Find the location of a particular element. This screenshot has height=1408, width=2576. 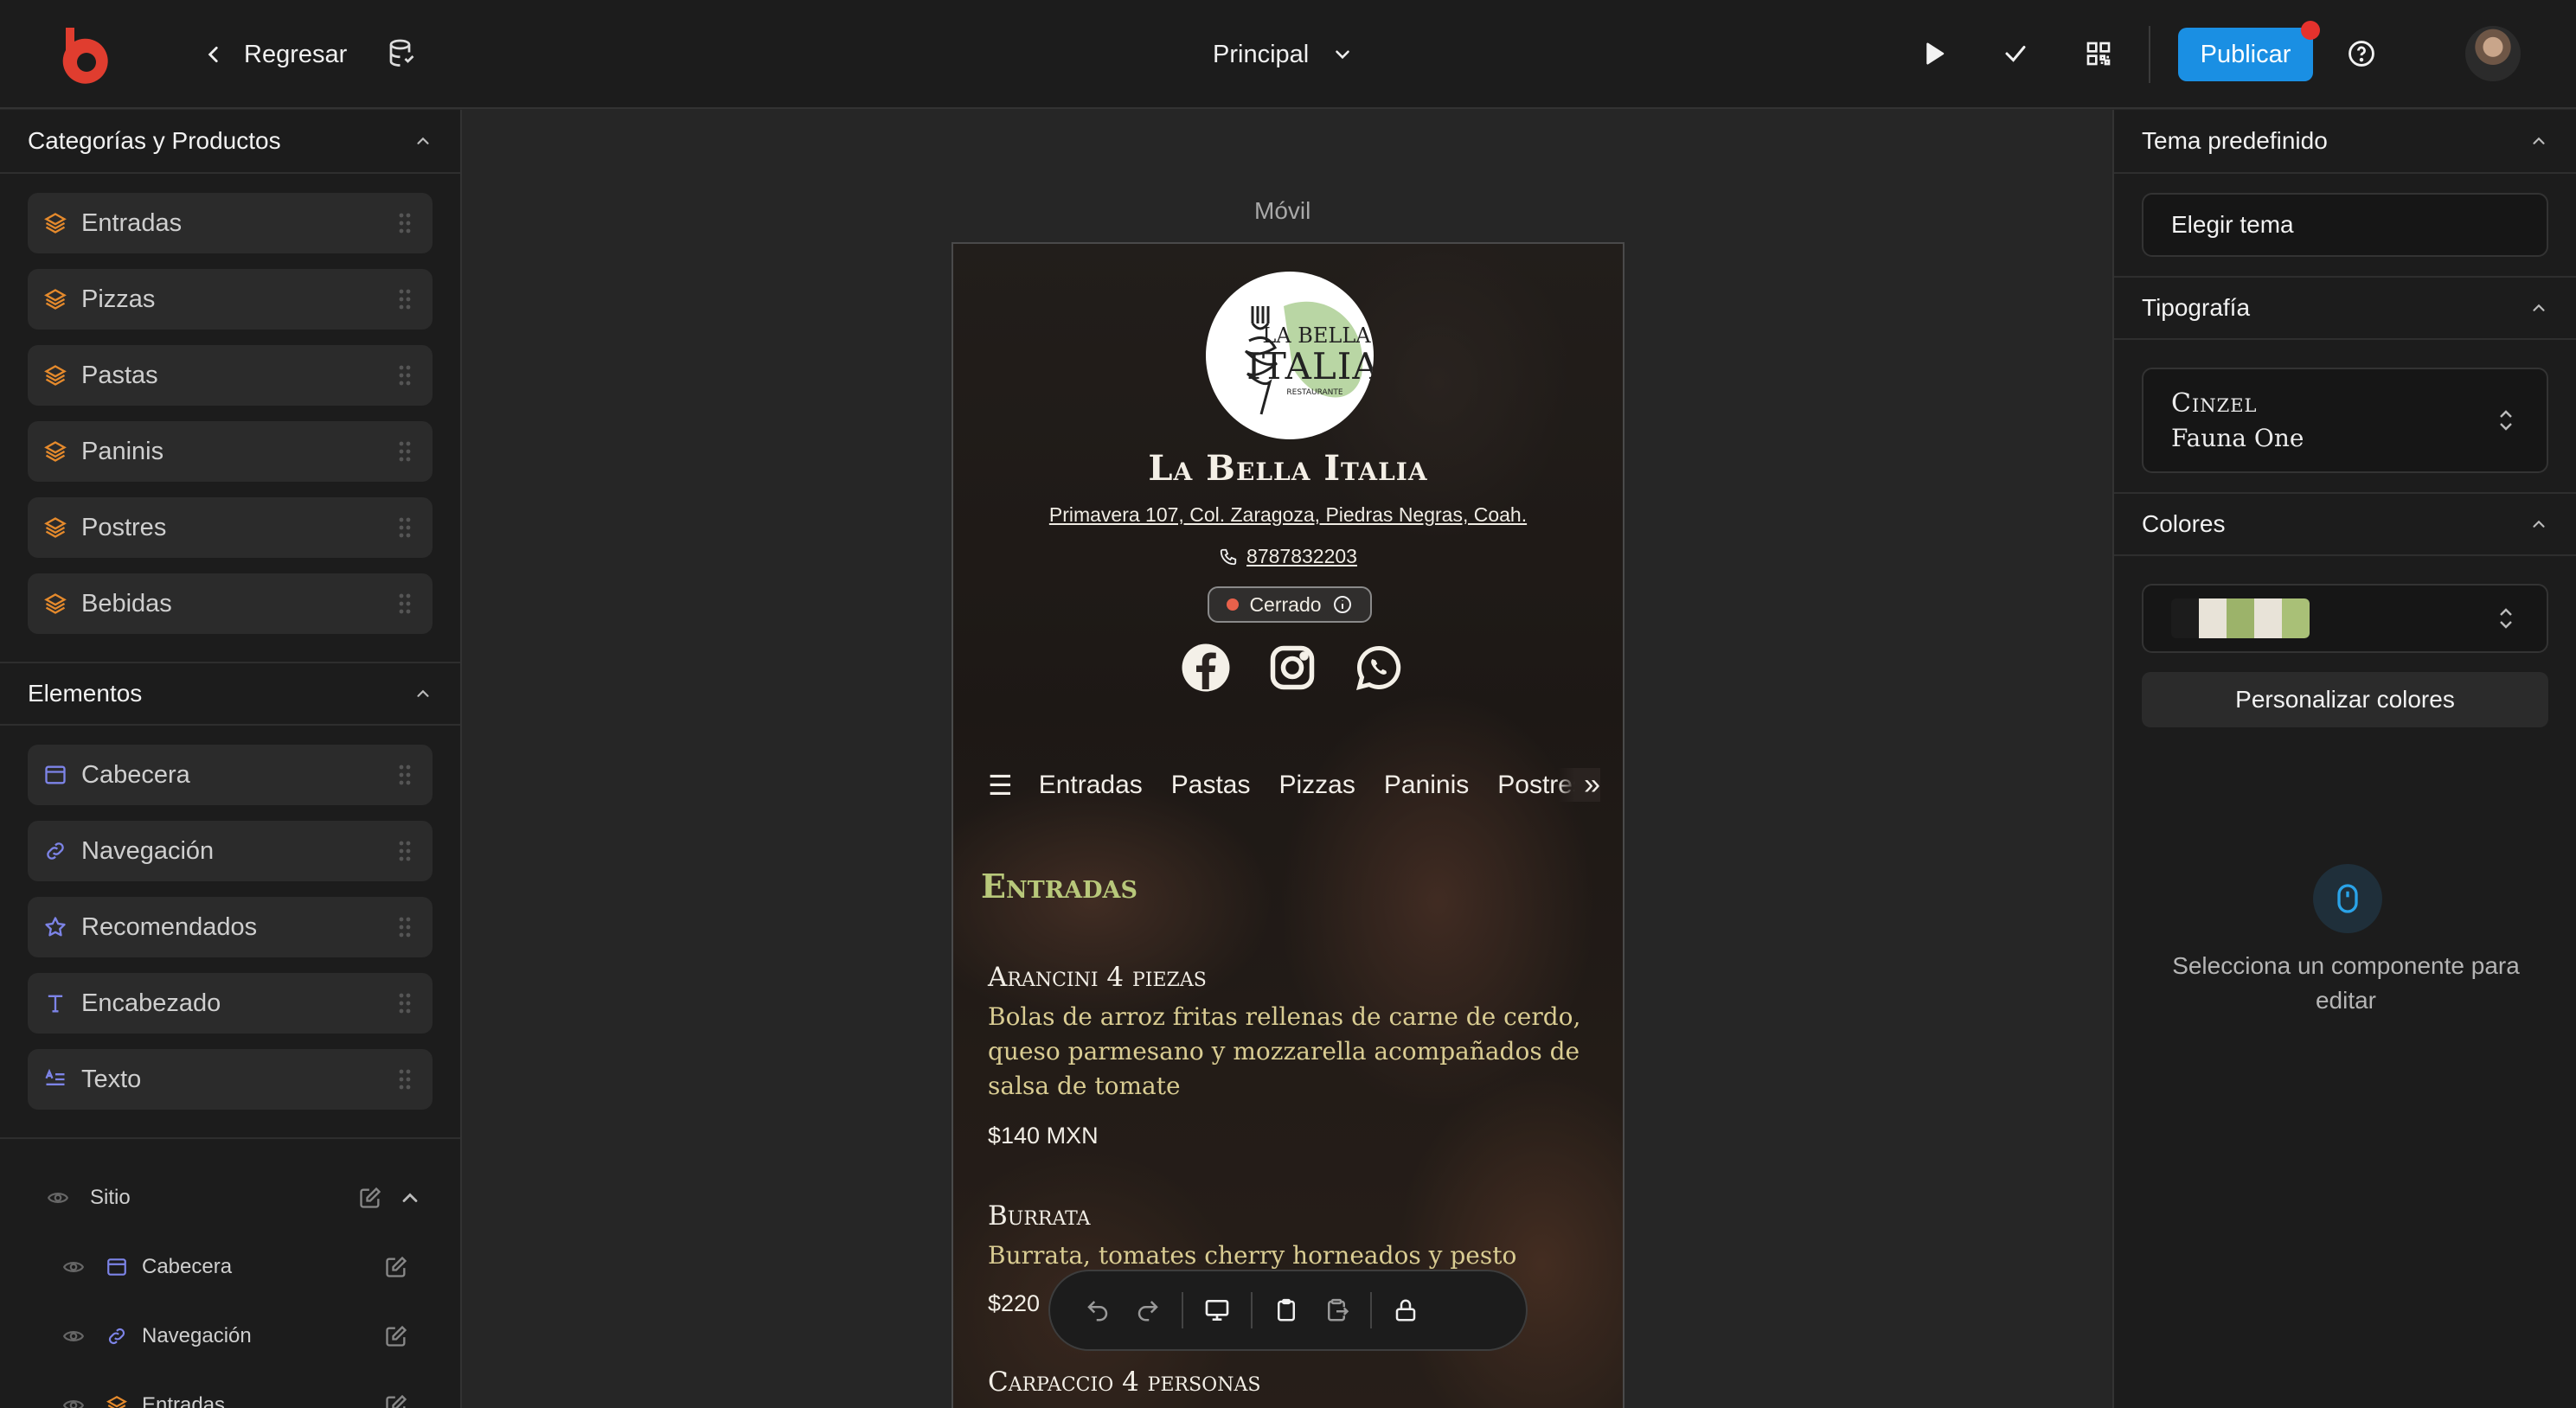

tree-item-header: Cabecera is located at coordinates (230, 1267).